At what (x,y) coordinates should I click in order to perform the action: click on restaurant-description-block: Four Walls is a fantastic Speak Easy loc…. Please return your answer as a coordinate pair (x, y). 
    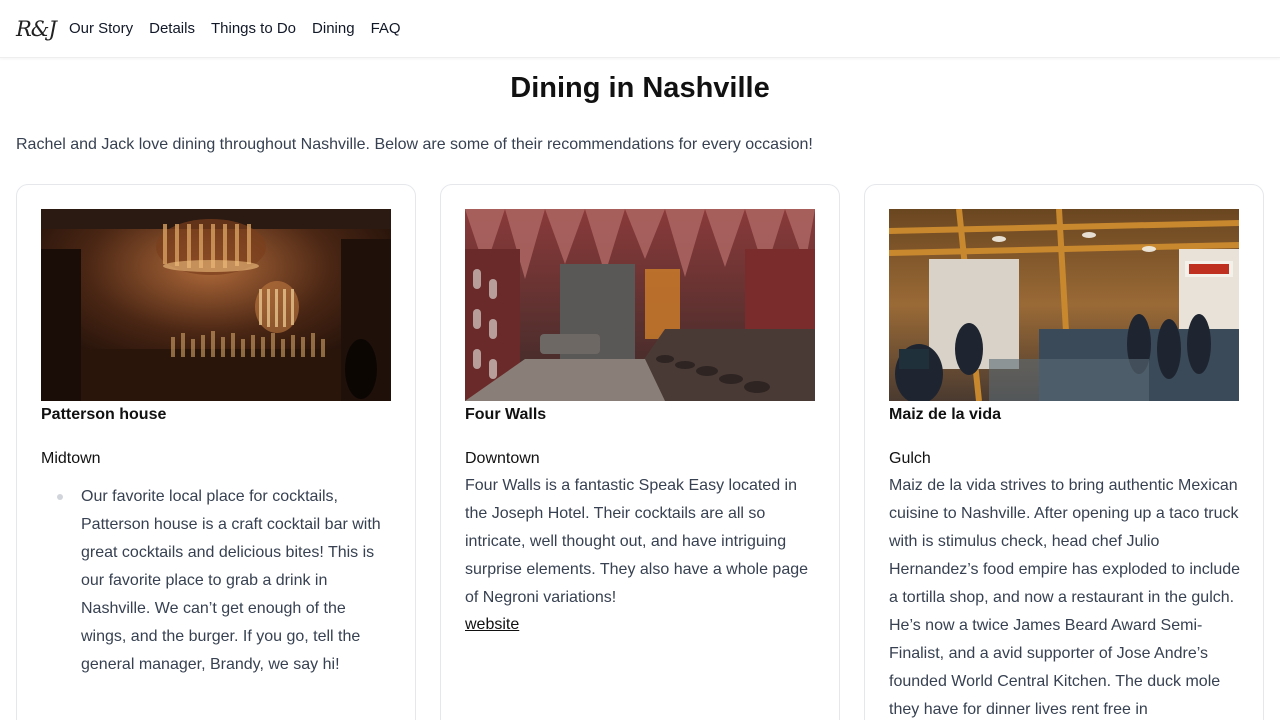
    Looking at the image, I should click on (642, 555).